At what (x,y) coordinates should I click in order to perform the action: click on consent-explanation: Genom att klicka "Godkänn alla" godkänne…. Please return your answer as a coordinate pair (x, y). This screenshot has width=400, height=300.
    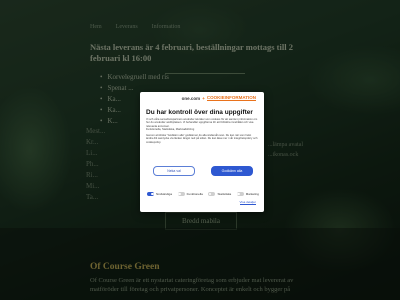
    Looking at the image, I should click on (202, 139).